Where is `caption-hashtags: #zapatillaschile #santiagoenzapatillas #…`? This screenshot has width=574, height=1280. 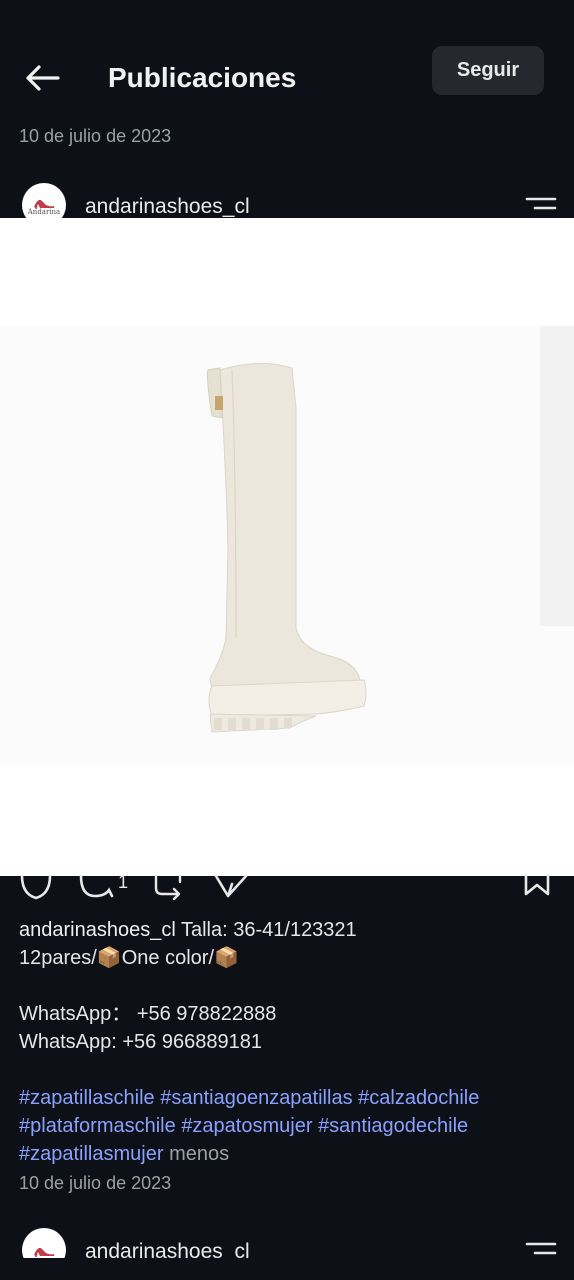 caption-hashtags: #zapatillaschile #santiagoenzapatillas #… is located at coordinates (289, 1126).